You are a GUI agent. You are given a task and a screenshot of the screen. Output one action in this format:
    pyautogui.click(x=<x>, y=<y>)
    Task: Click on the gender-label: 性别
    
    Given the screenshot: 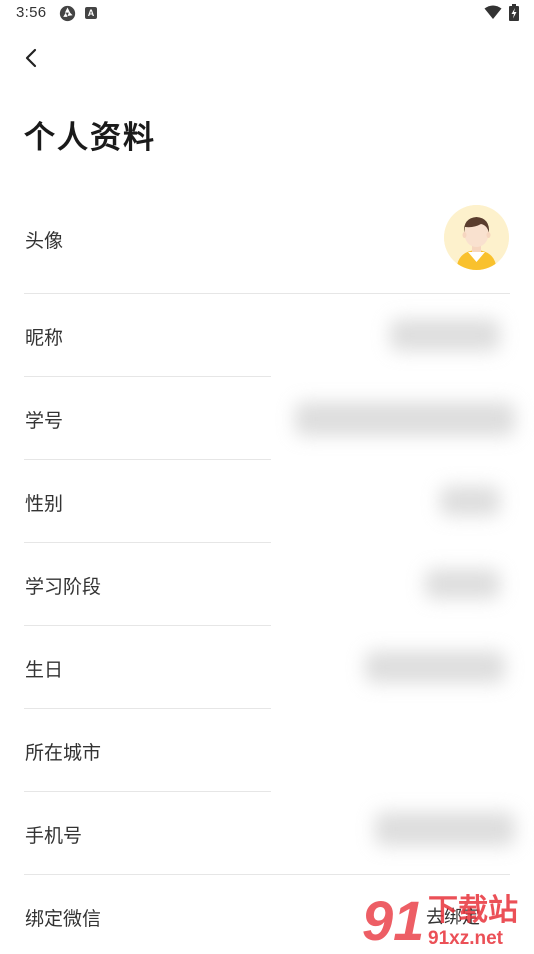 What is the action you would take?
    pyautogui.click(x=44, y=504)
    